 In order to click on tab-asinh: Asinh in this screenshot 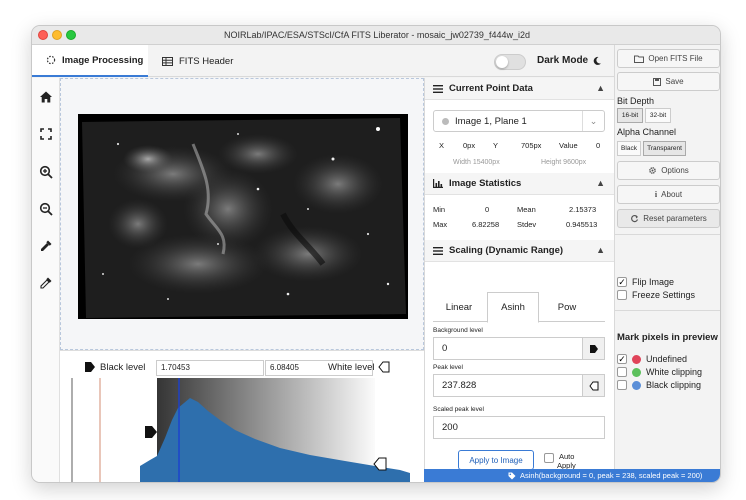, I will do `click(513, 307)`.